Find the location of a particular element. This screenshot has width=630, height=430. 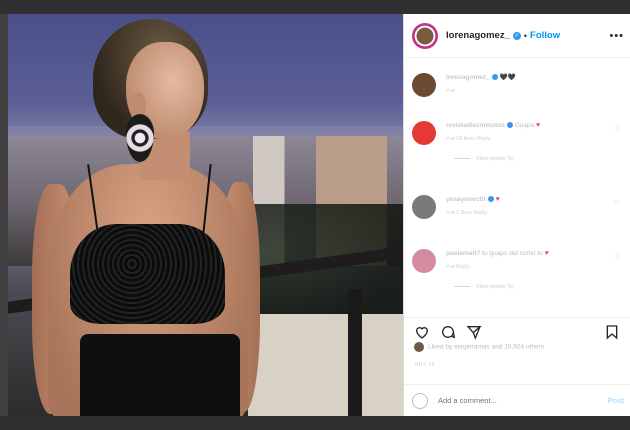

comment-icon is located at coordinates (448, 332).